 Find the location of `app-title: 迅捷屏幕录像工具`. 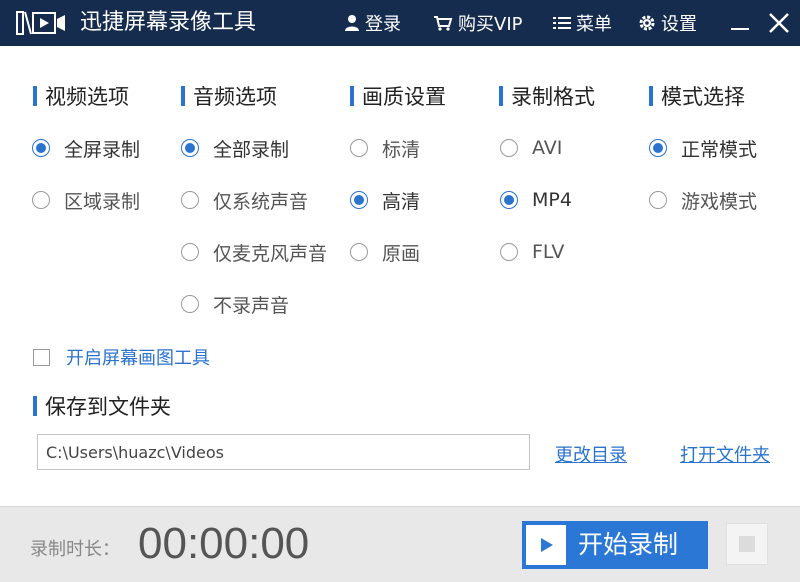

app-title: 迅捷屏幕录像工具 is located at coordinates (168, 22).